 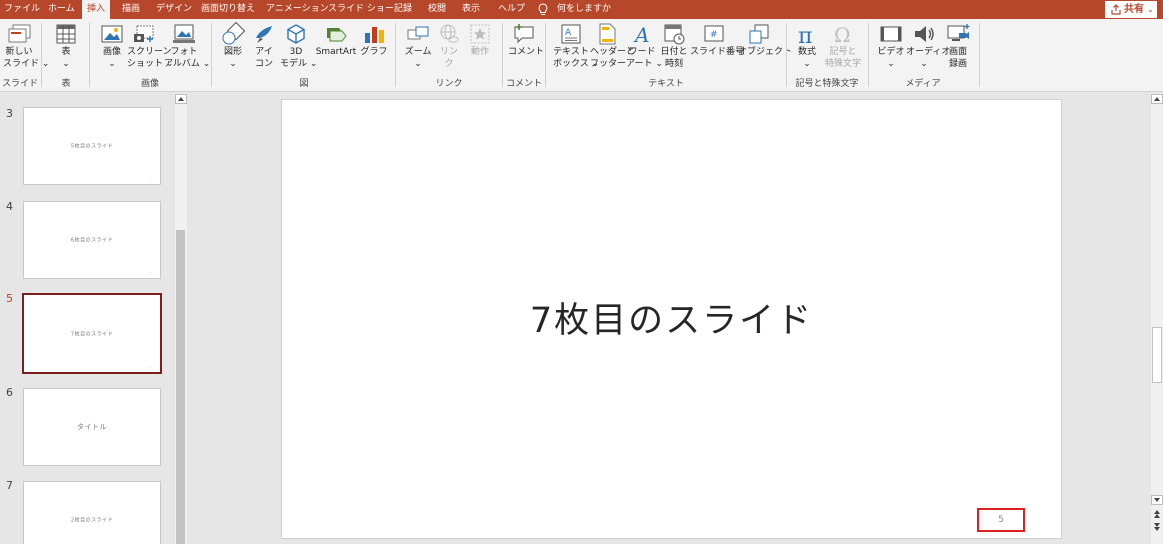 I want to click on svg-text: Ω, so click(x=842, y=34).